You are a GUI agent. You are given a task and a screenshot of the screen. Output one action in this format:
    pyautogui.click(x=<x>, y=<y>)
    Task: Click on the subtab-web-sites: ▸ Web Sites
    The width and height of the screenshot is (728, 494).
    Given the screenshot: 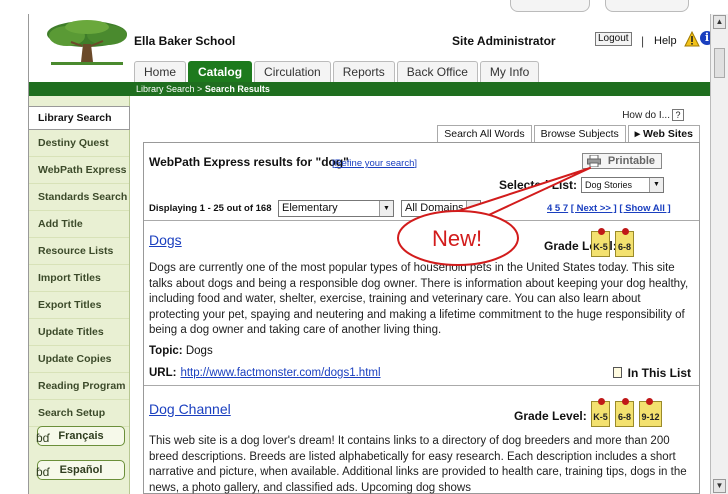 What is the action you would take?
    pyautogui.click(x=663, y=133)
    